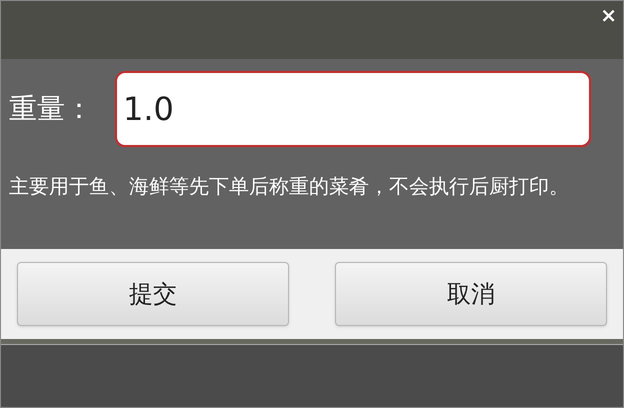 The height and width of the screenshot is (408, 624). I want to click on close-button: ×, so click(608, 15).